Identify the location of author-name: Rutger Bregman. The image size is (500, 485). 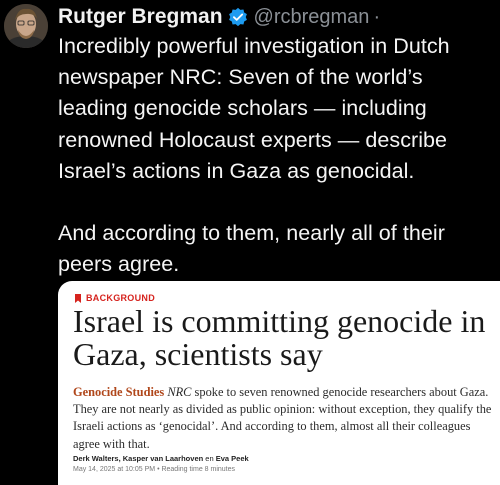
(140, 17).